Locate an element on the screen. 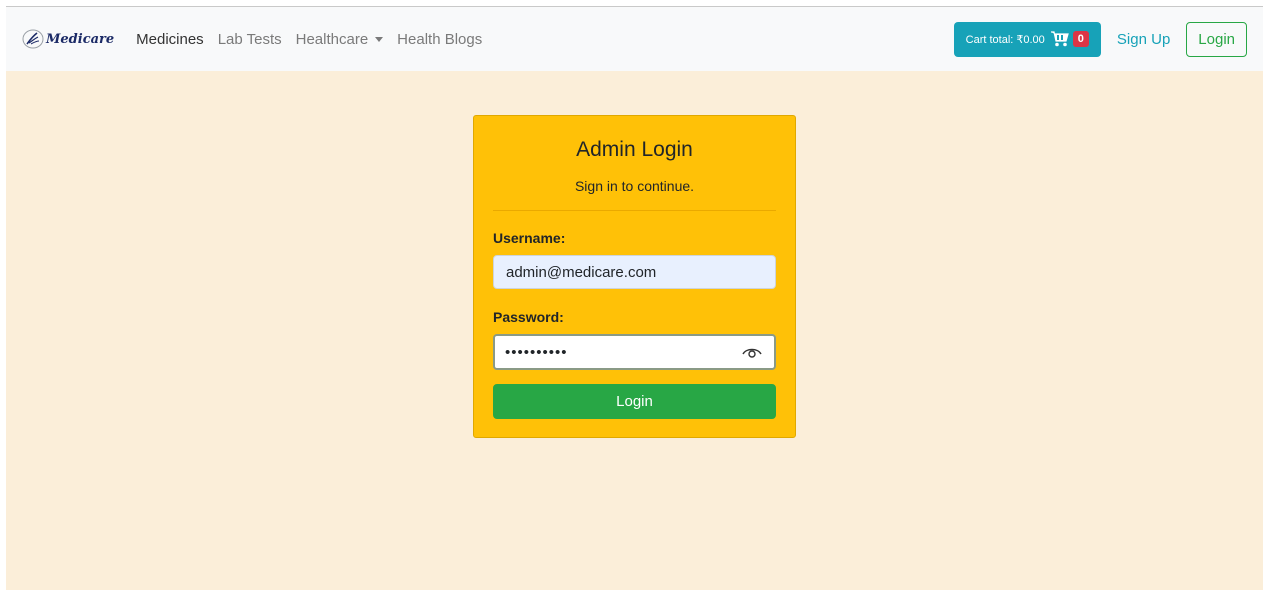 Image resolution: width=1269 pixels, height=590 pixels. username-input is located at coordinates (634, 272).